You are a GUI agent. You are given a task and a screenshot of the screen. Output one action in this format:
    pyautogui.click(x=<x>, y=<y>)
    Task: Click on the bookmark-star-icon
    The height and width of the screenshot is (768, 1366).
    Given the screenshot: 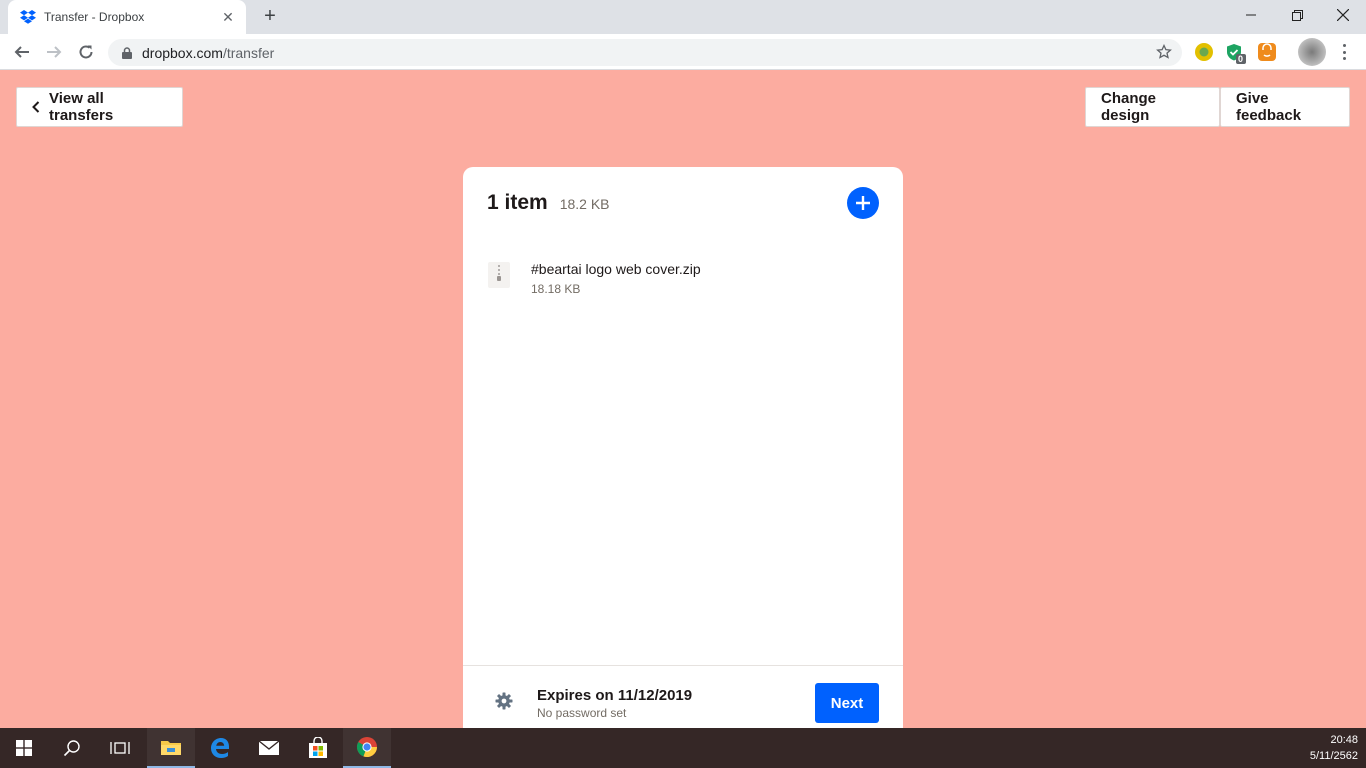 What is the action you would take?
    pyautogui.click(x=1164, y=51)
    